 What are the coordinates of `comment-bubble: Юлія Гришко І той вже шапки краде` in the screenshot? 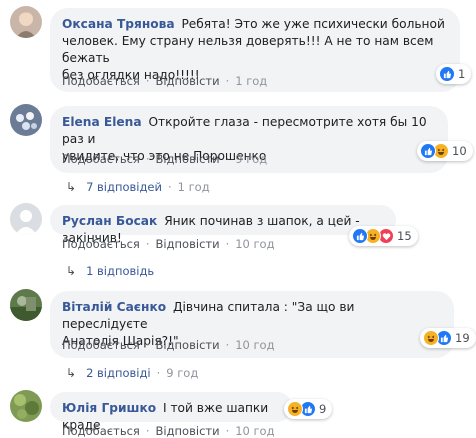 It's located at (171, 412).